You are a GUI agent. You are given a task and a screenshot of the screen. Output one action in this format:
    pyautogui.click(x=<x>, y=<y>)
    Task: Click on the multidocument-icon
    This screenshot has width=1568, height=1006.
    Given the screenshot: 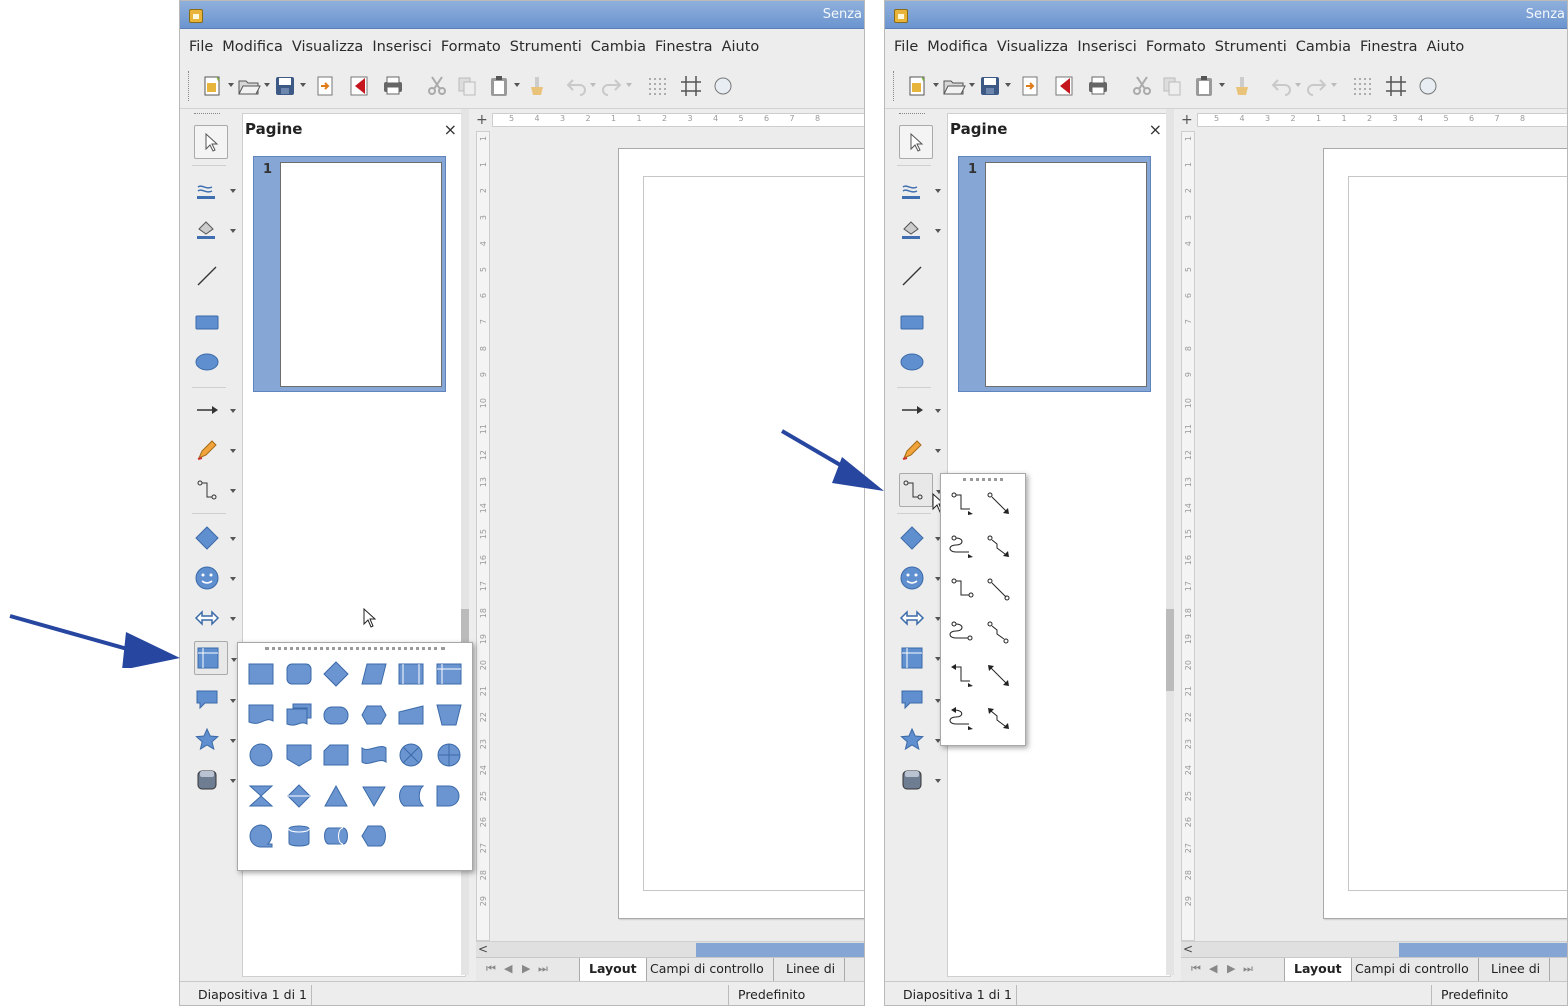 What is the action you would take?
    pyautogui.click(x=299, y=715)
    